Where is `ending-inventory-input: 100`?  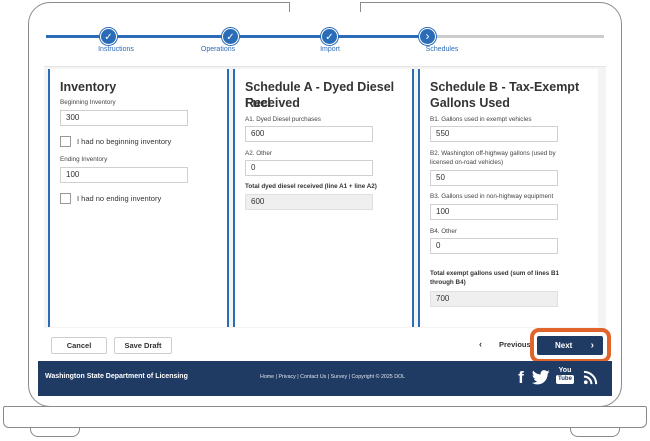
ending-inventory-input: 100 is located at coordinates (124, 175).